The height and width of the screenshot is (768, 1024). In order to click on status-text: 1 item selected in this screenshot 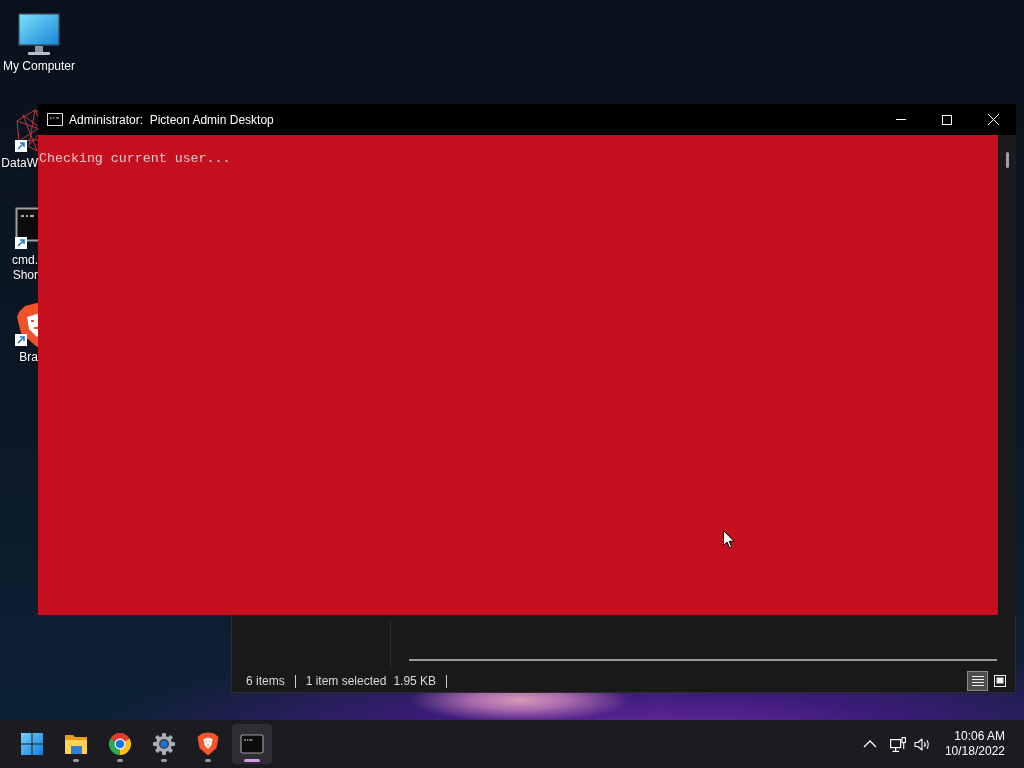, I will do `click(346, 681)`.